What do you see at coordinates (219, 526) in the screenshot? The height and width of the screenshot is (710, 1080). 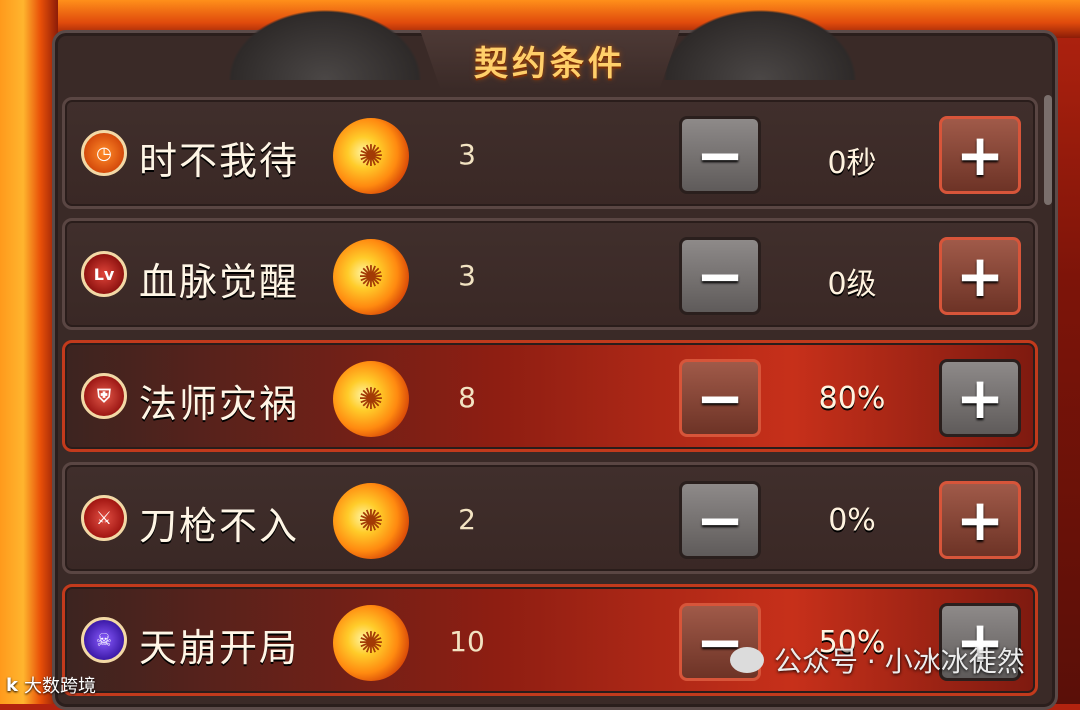 I see `condition-name: 刀枪不入` at bounding box center [219, 526].